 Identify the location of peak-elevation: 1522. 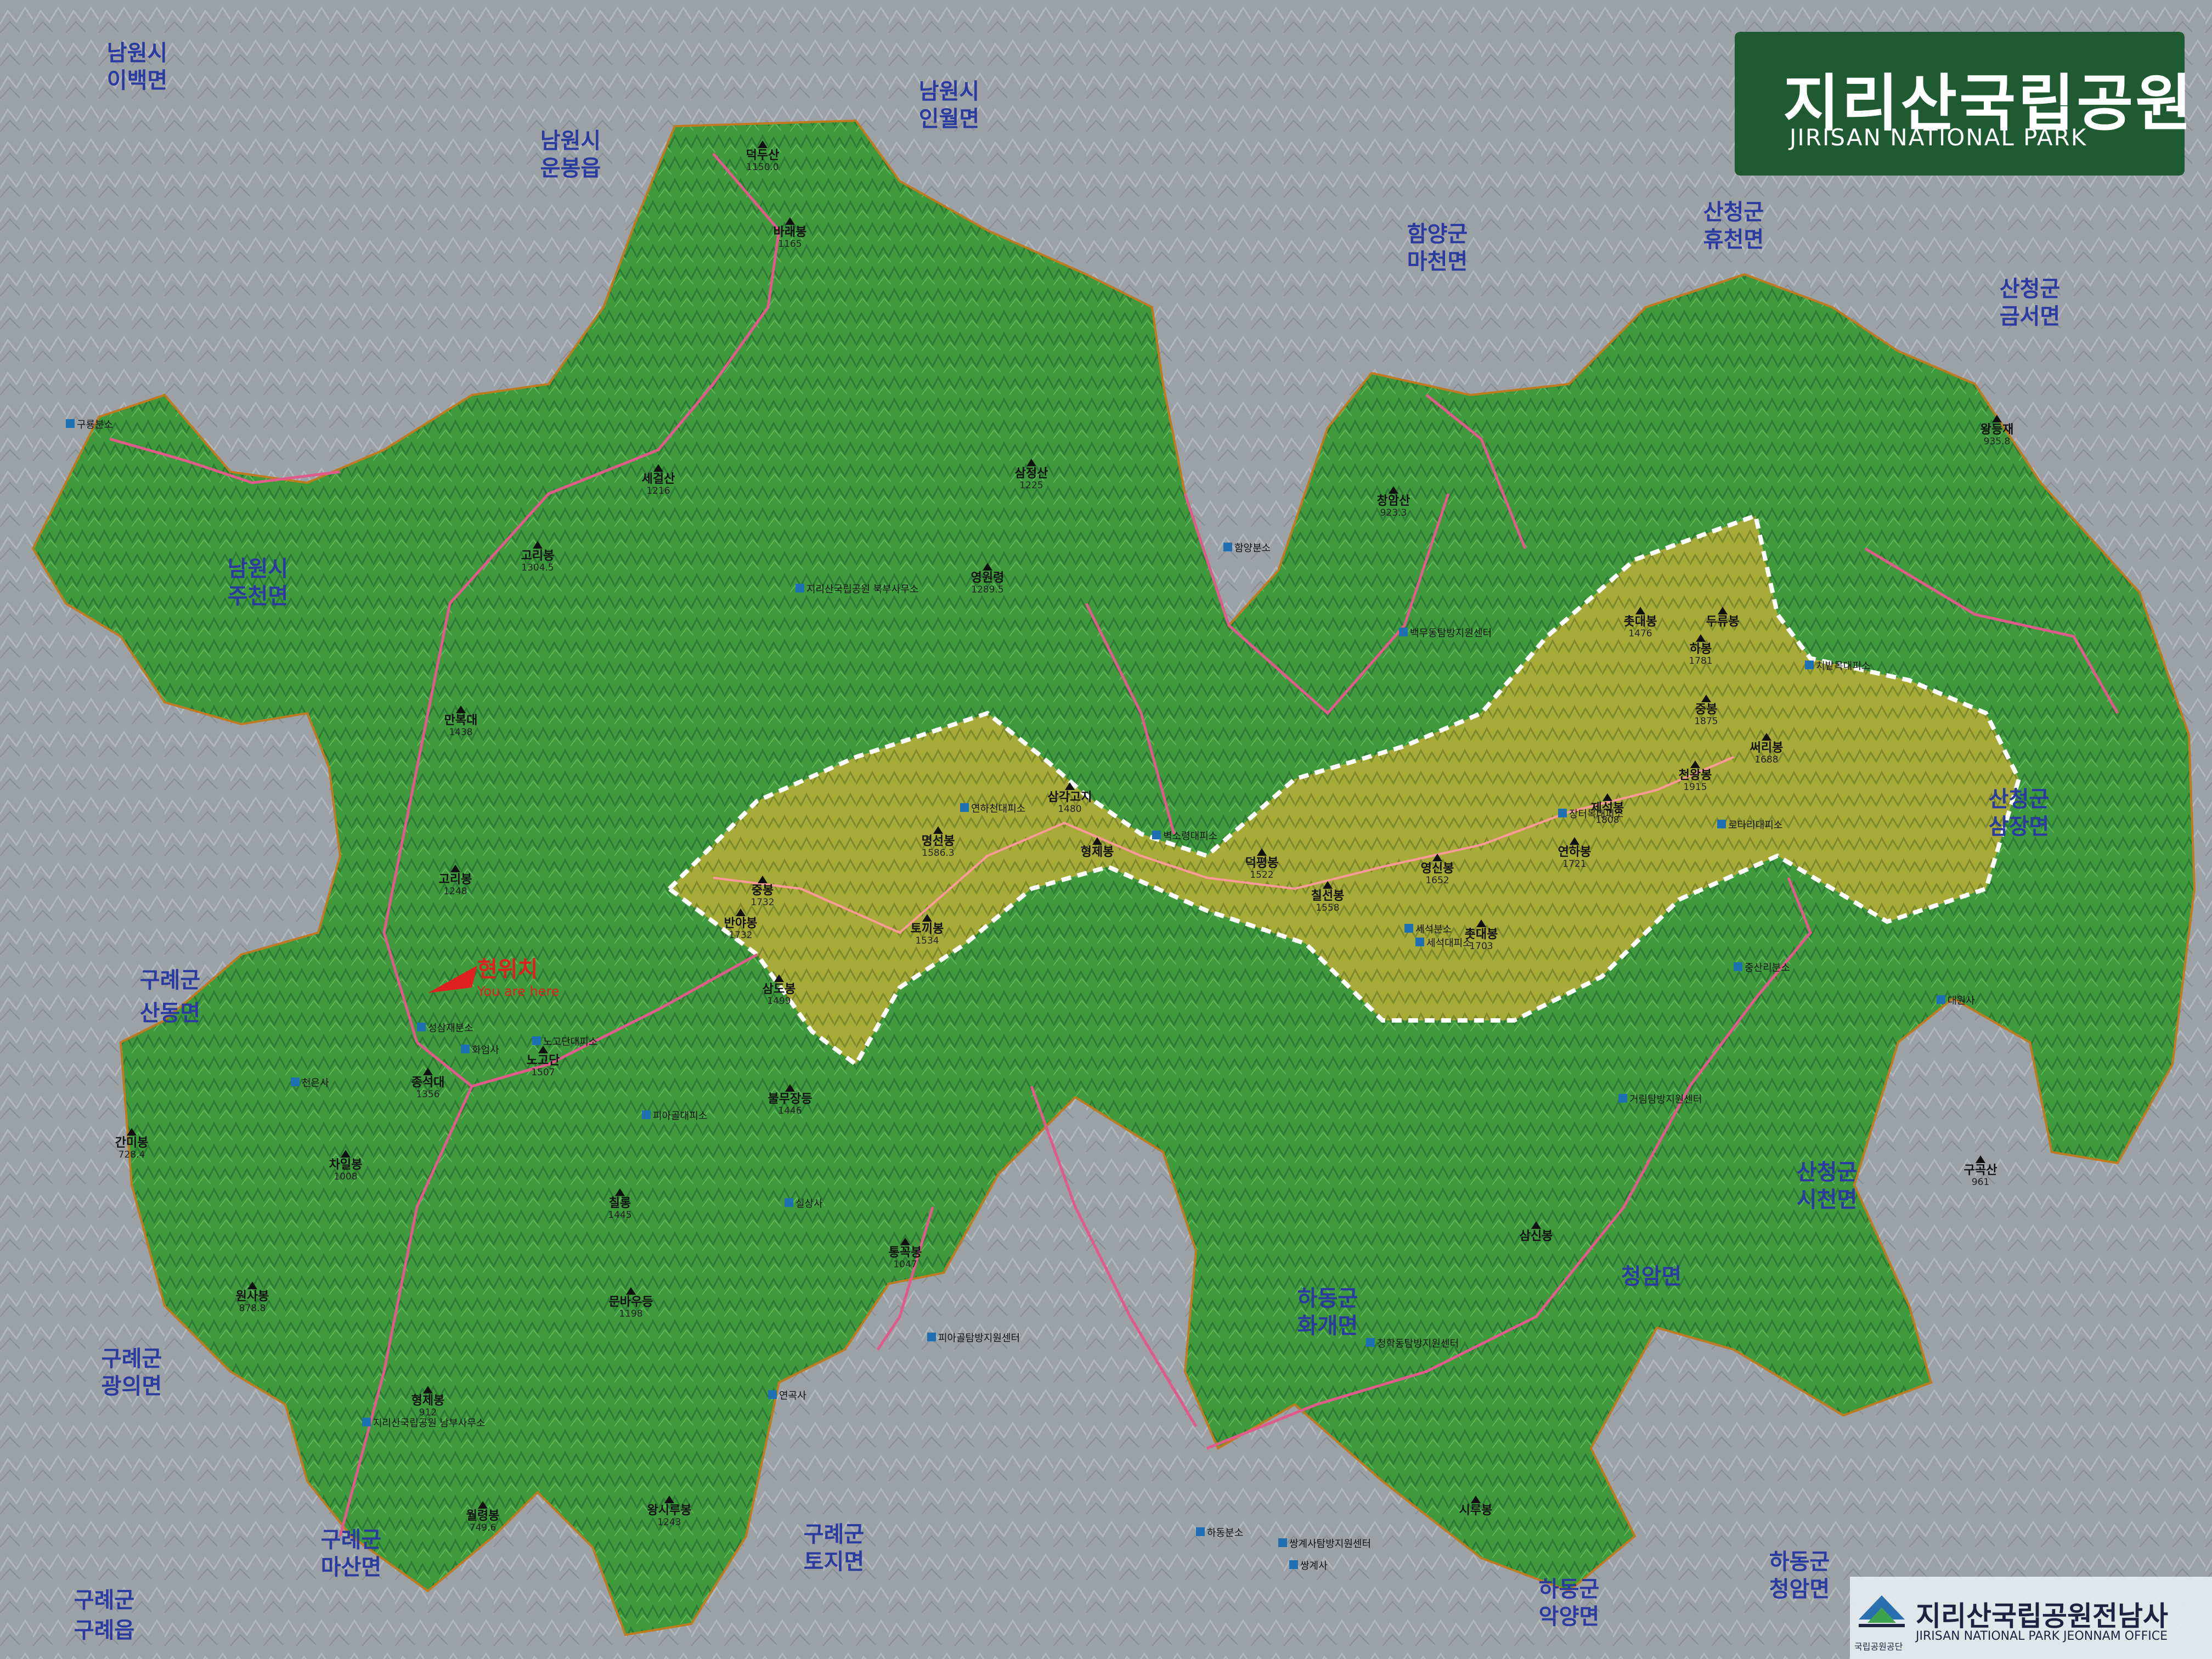
(1262, 876).